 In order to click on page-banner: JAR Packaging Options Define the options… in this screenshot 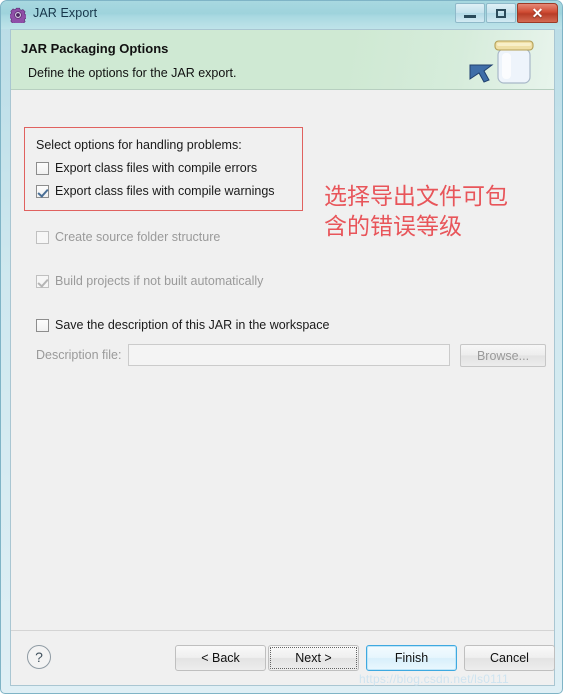, I will do `click(282, 60)`.